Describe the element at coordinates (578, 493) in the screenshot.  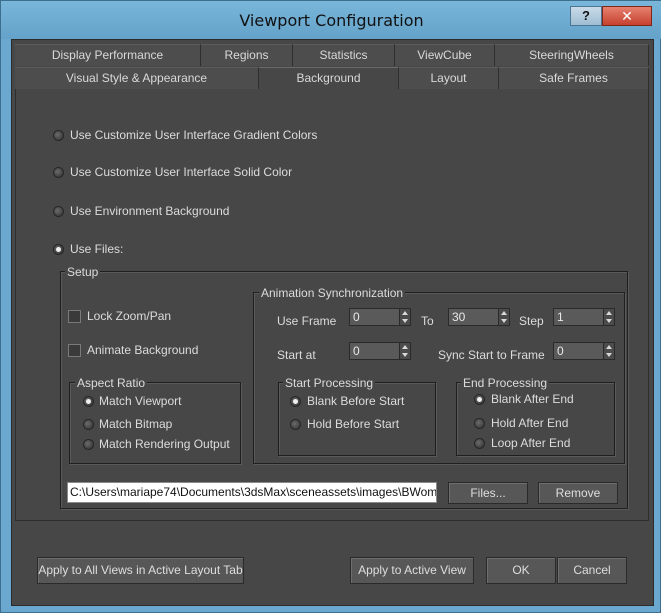
I see `remove-button: Remove` at that location.